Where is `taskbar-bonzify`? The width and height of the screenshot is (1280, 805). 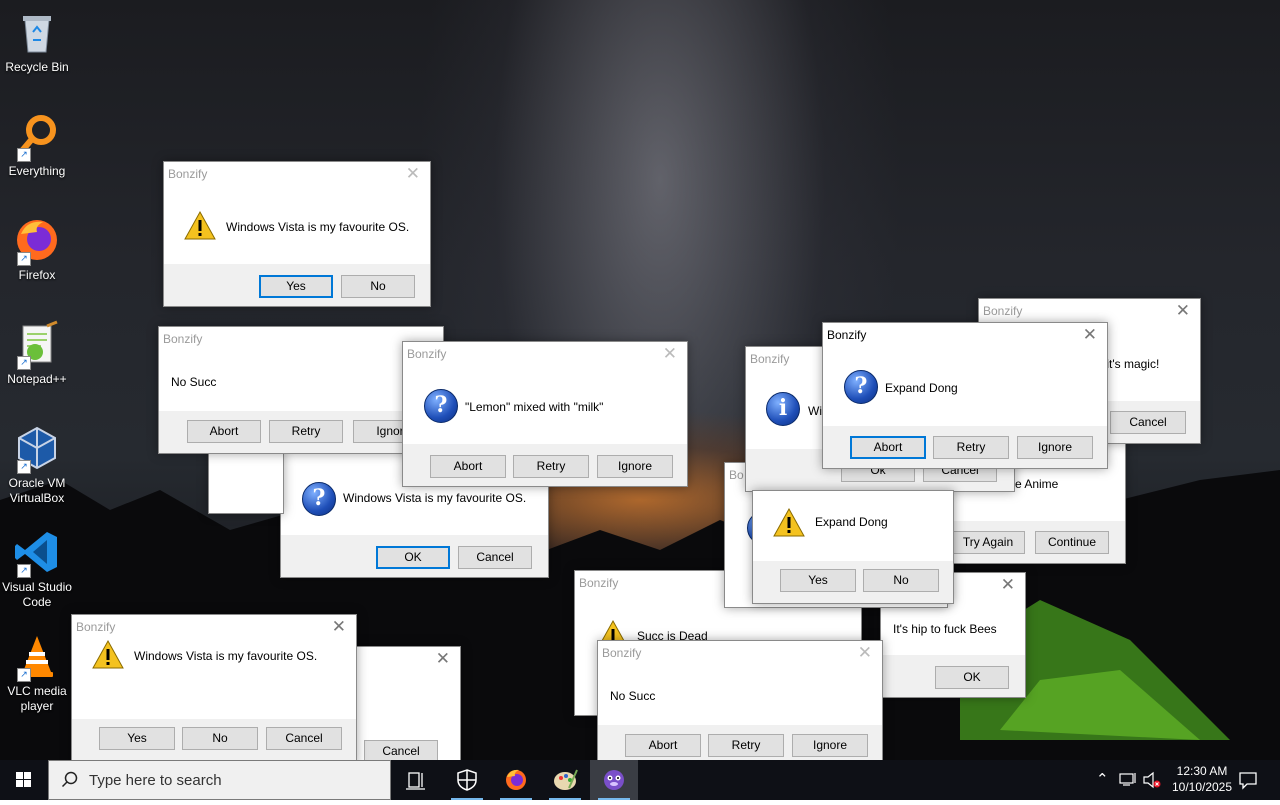
taskbar-bonzify is located at coordinates (614, 780).